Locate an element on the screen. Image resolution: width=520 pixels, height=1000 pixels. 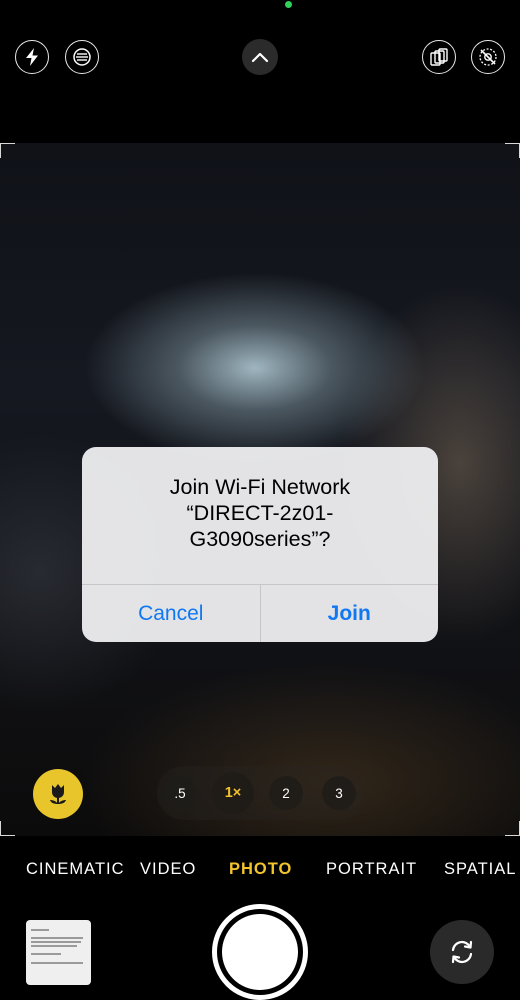
photographic-styles-icon is located at coordinates (439, 57).